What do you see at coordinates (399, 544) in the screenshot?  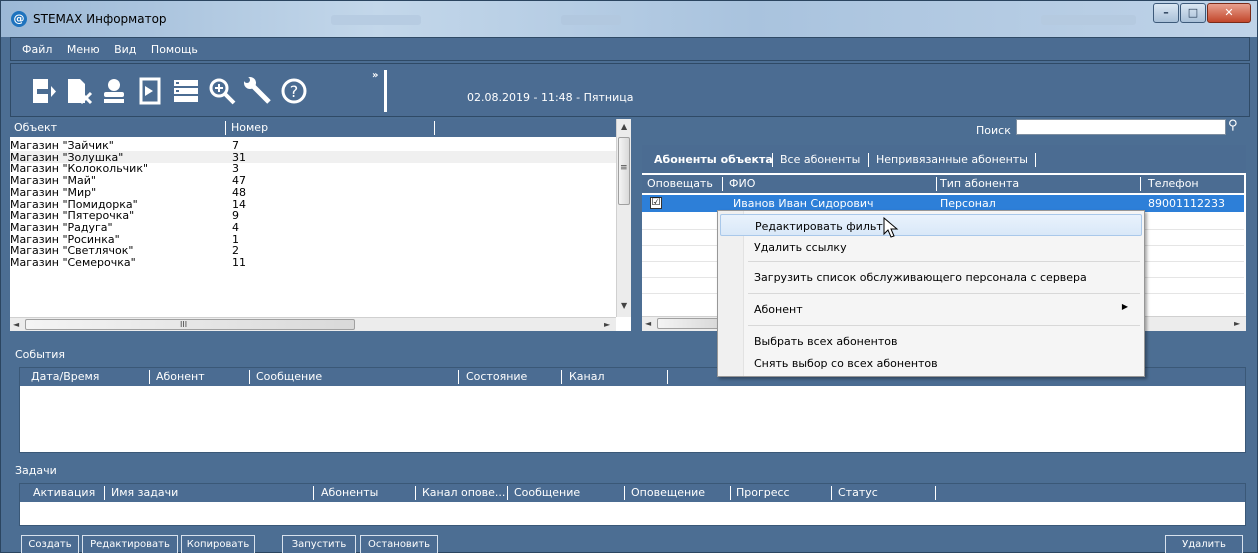 I see `stop-button: Остановить` at bounding box center [399, 544].